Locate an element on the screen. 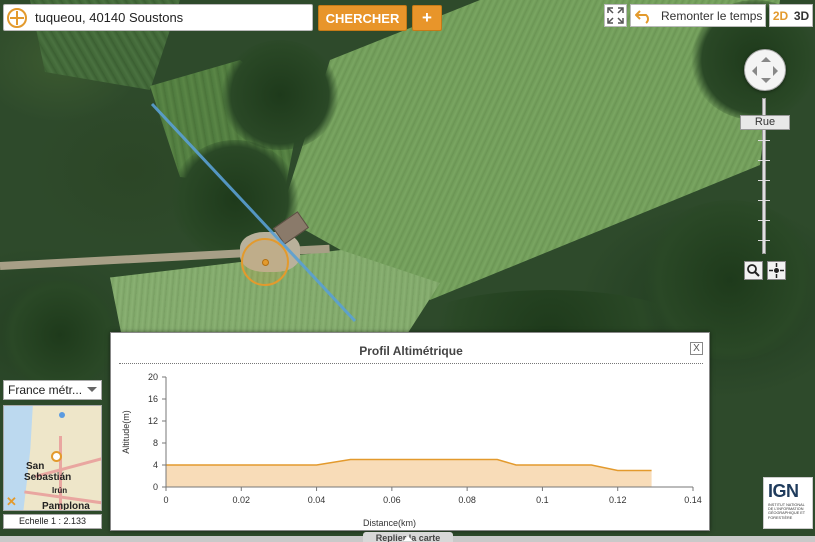  x-tick-label: 0.04 is located at coordinates (317, 500).